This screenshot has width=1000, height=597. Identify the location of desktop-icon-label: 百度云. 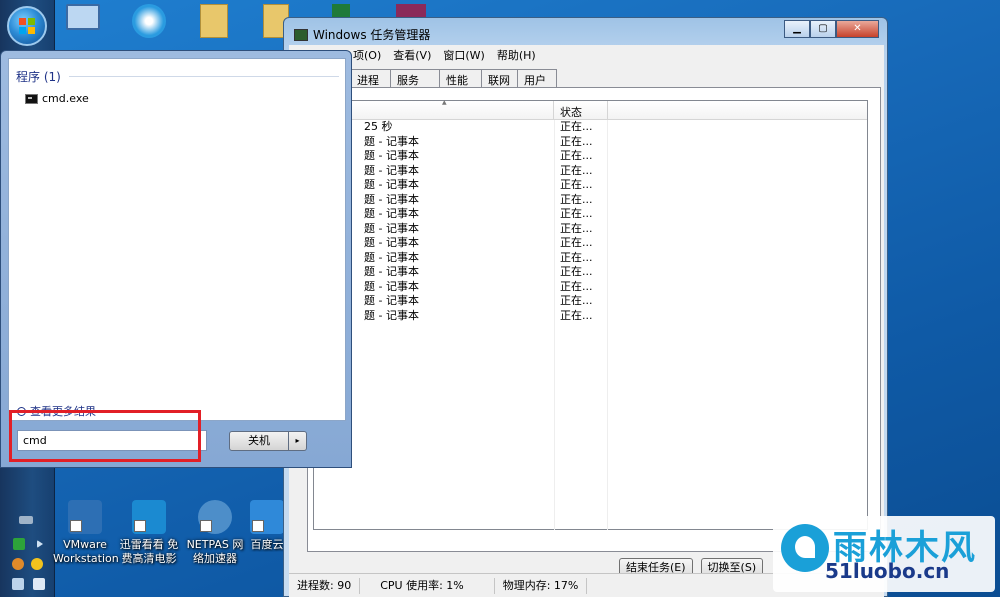
(267, 544).